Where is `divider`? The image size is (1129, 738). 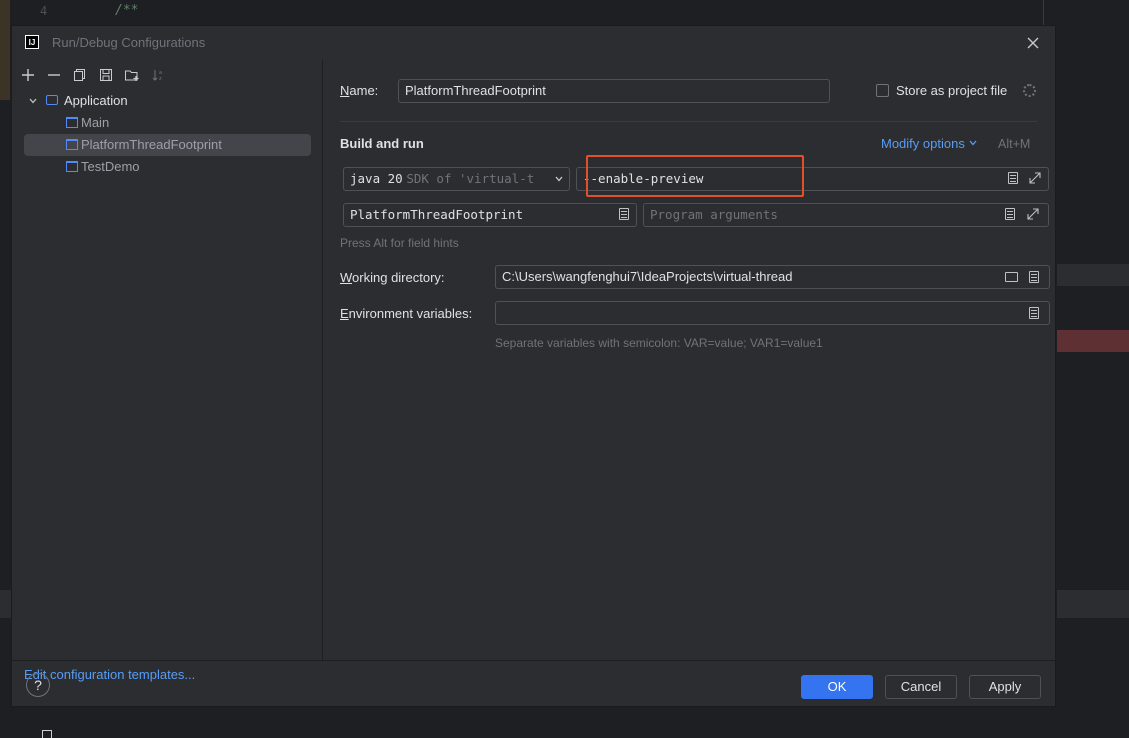
divider is located at coordinates (688, 121).